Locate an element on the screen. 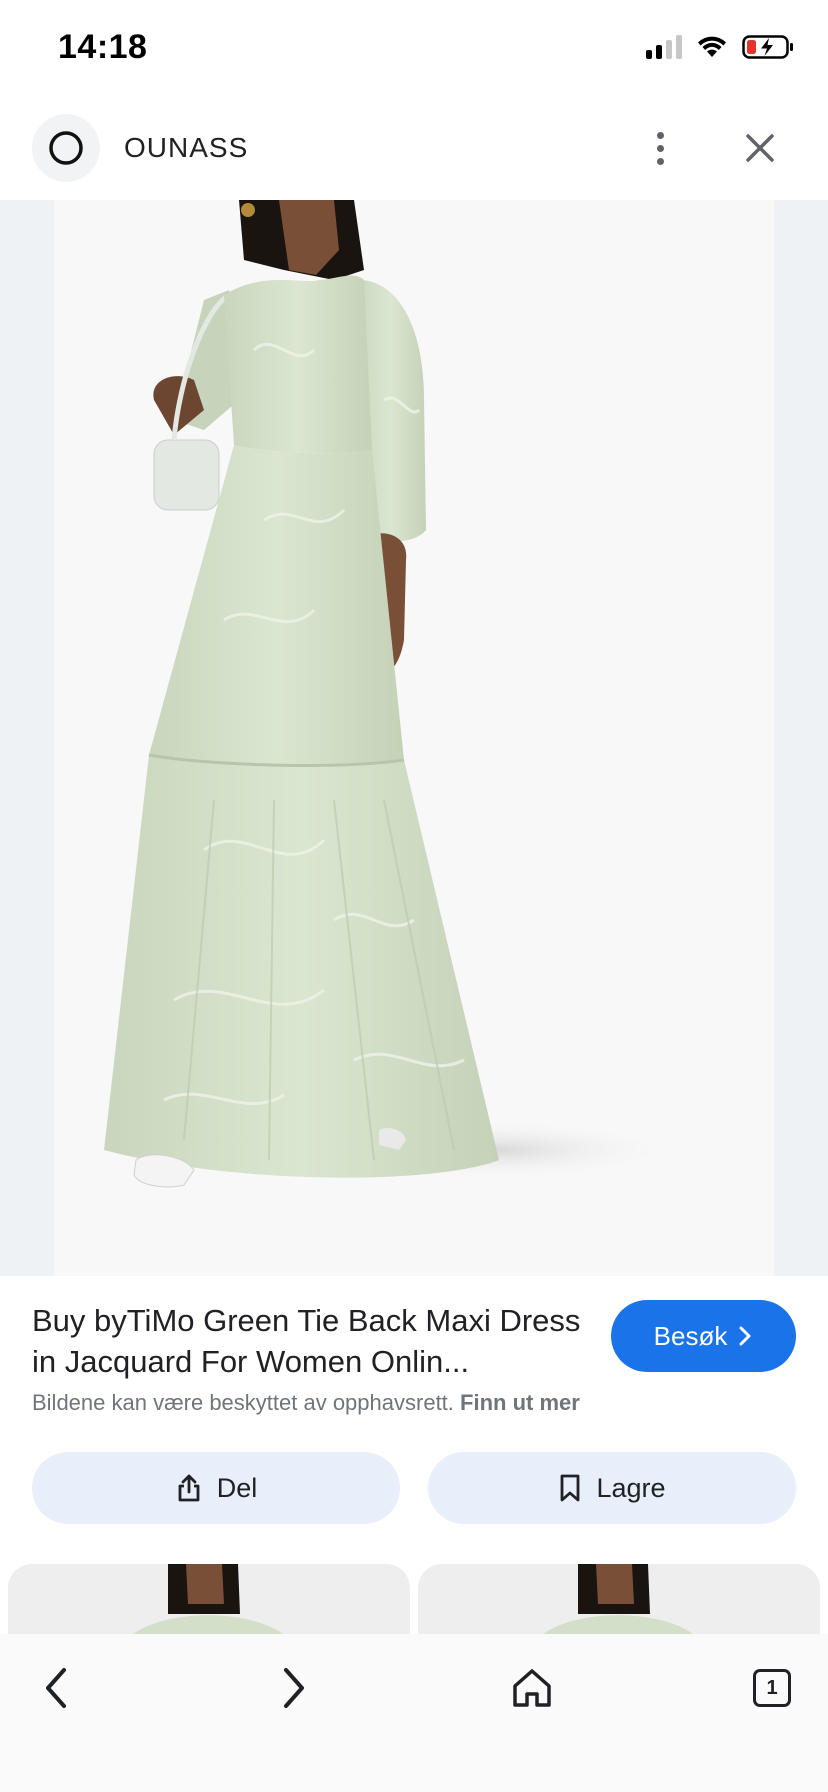  more-vert-icon is located at coordinates (660, 148).